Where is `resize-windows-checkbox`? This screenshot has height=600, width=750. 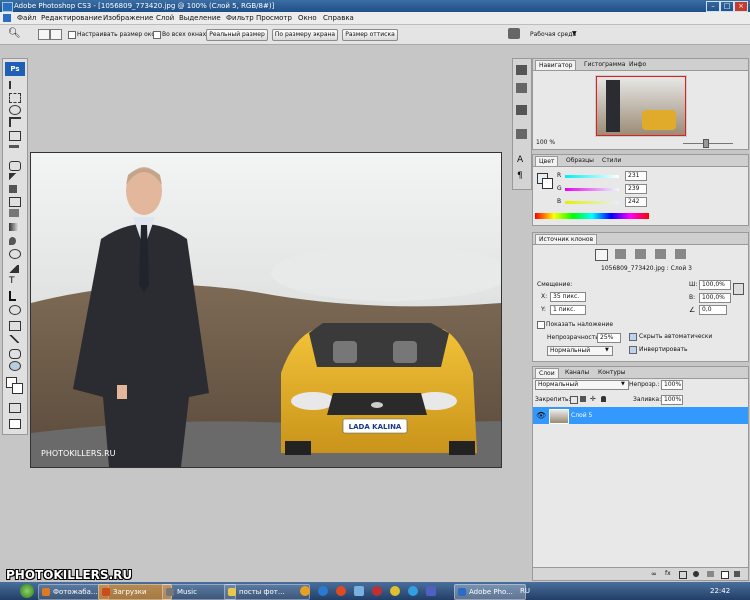
resize-windows-checkbox is located at coordinates (72, 35).